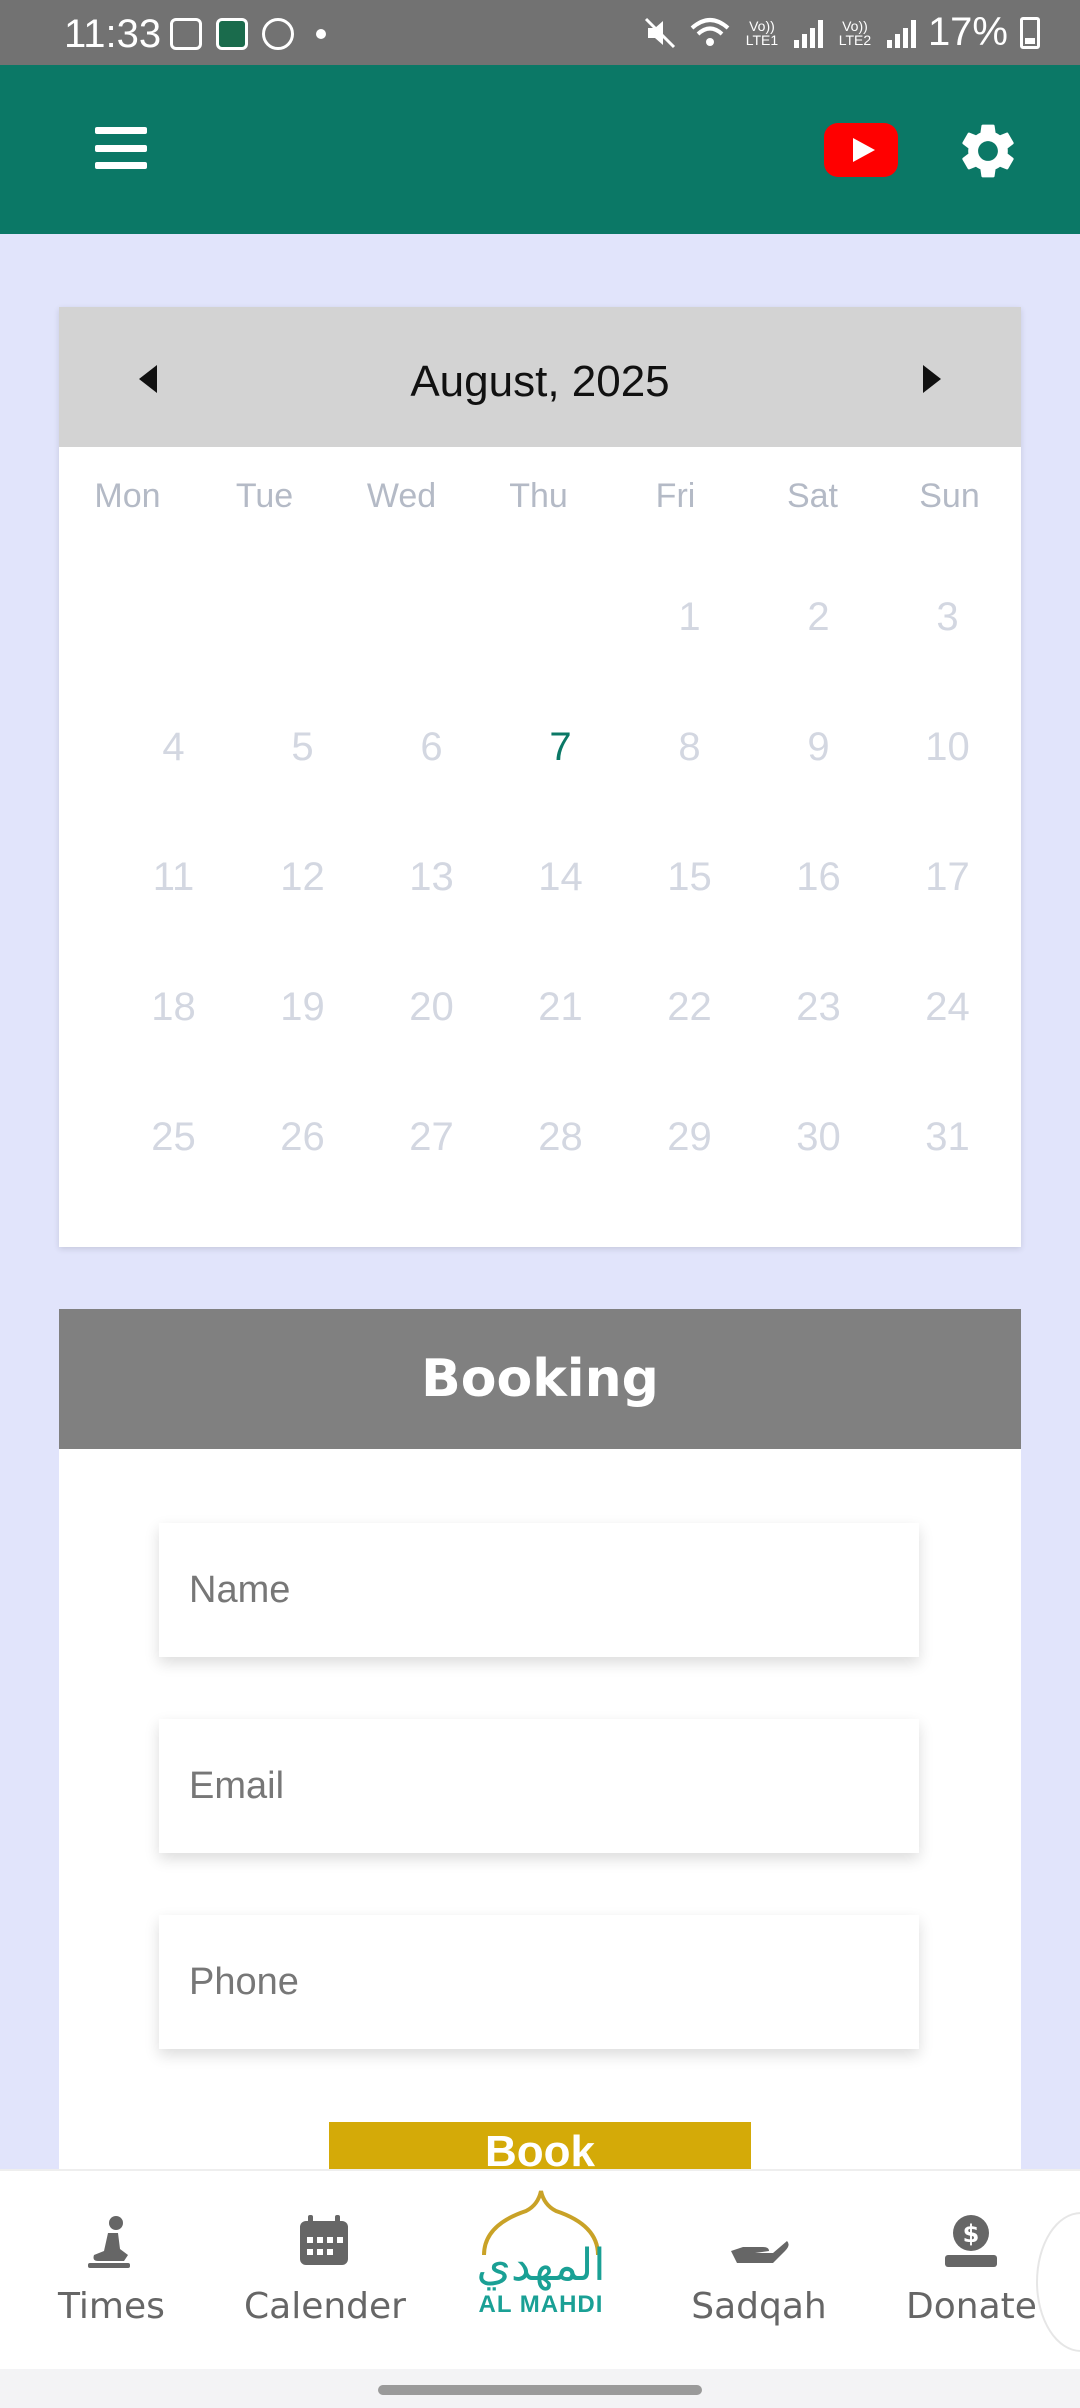 This screenshot has width=1080, height=2408. What do you see at coordinates (812, 496) in the screenshot?
I see `weekday-label: Sat` at bounding box center [812, 496].